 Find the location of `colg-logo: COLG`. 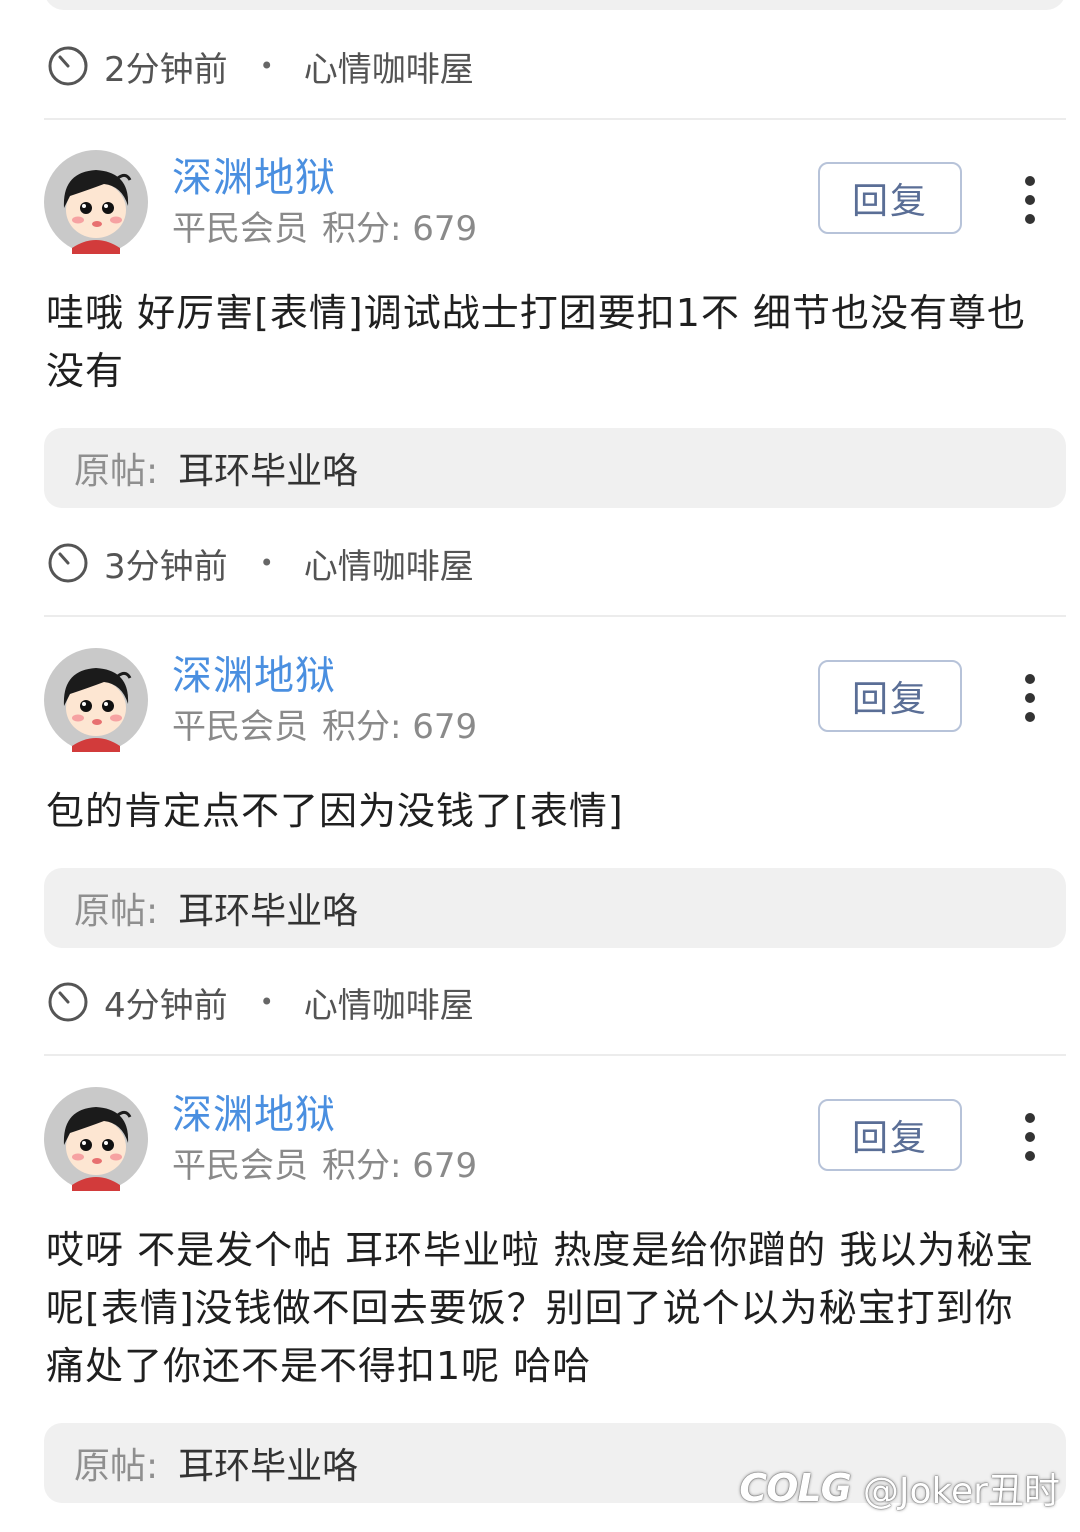

colg-logo: COLG is located at coordinates (795, 1488).